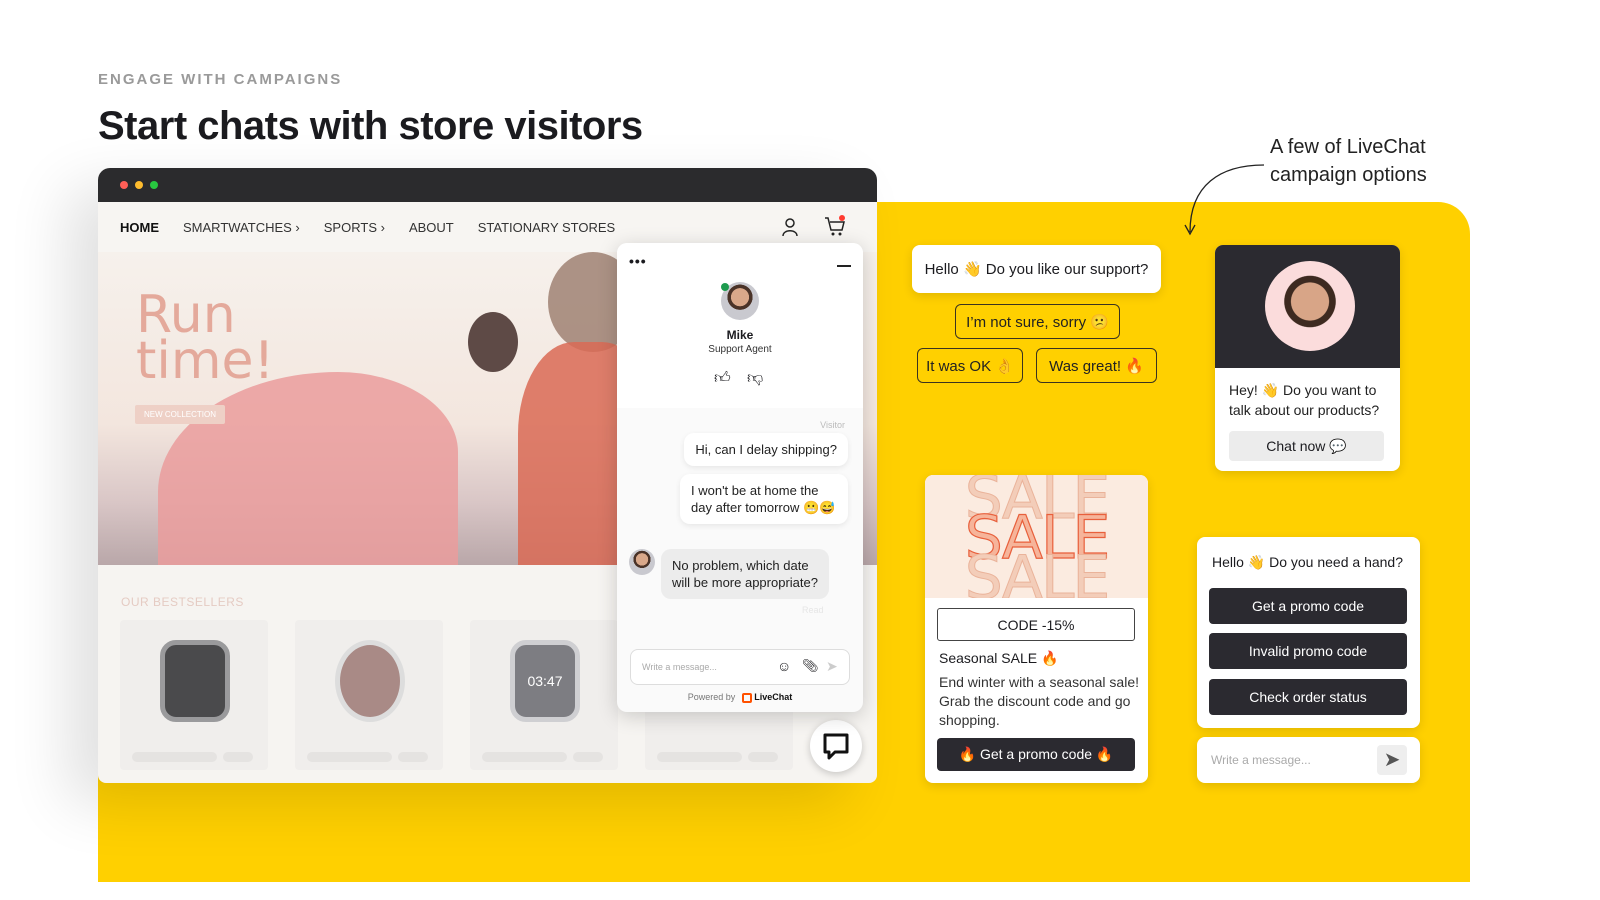  What do you see at coordinates (1348, 161) in the screenshot?
I see `annotation: A few of LiveChat campaign options` at bounding box center [1348, 161].